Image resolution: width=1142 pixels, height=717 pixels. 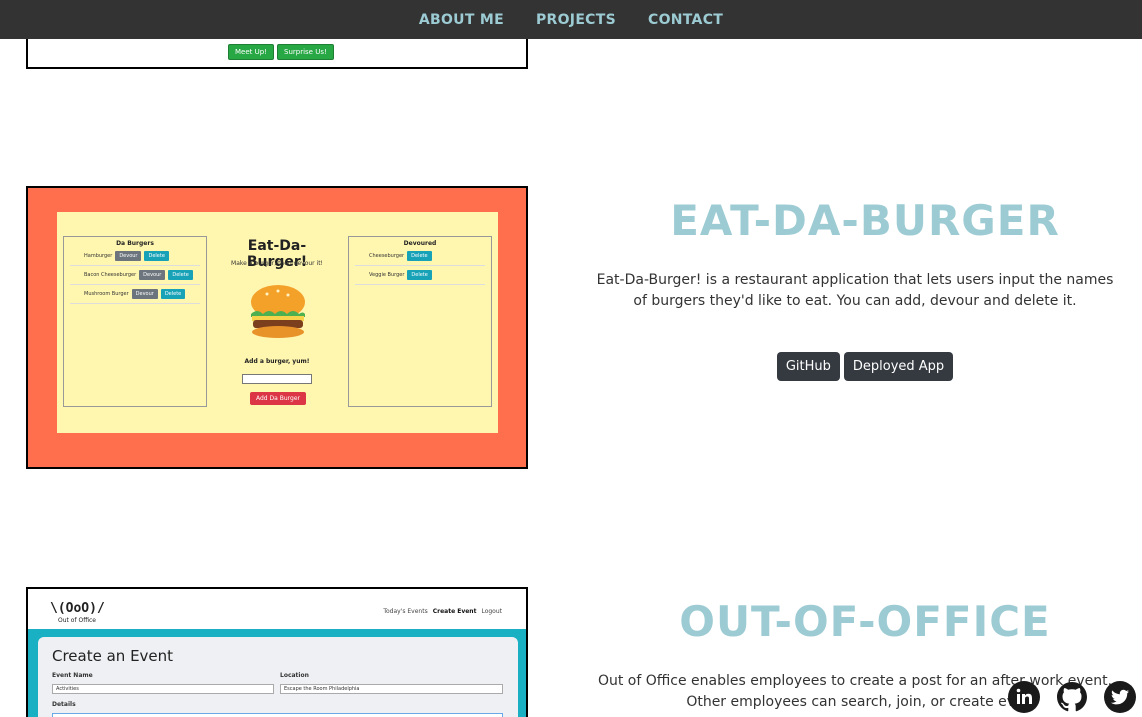 What do you see at coordinates (576, 20) in the screenshot?
I see `nav-projects-link: PROJECTS` at bounding box center [576, 20].